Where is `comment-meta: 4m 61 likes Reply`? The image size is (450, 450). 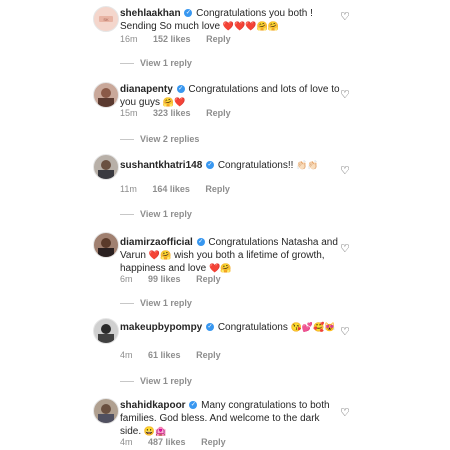
comment-meta: 4m 61 likes Reply is located at coordinates (177, 355).